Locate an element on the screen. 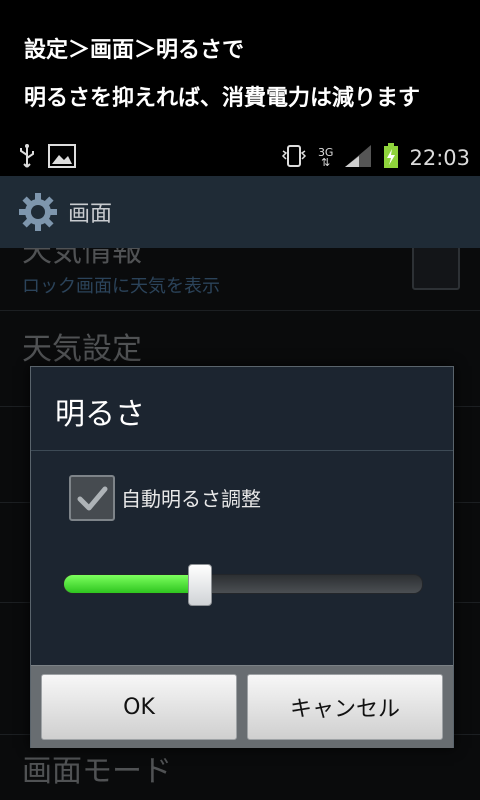 This screenshot has width=480, height=800. dialog-divider is located at coordinates (242, 450).